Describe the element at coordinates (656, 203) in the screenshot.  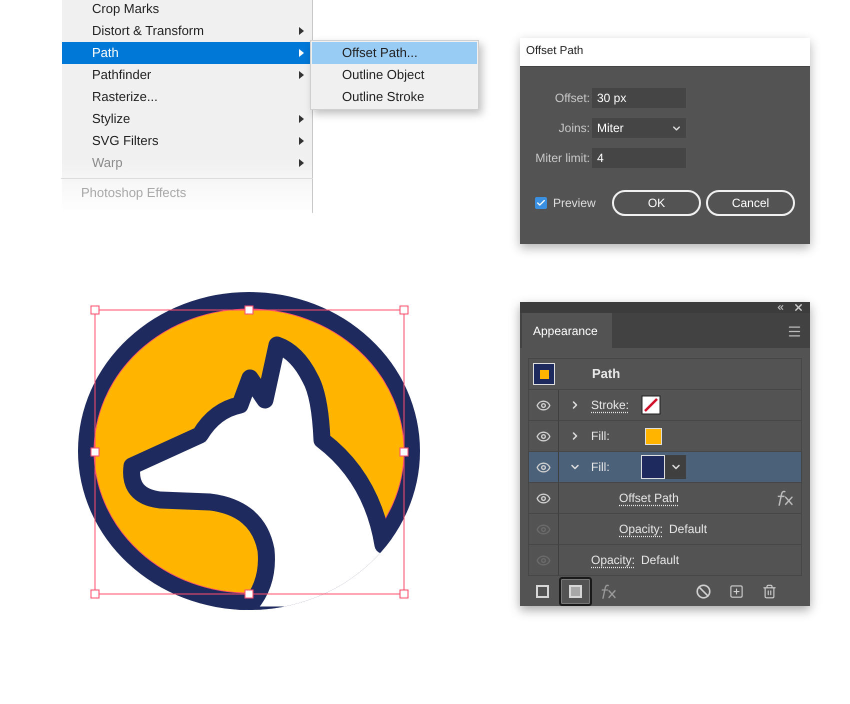
I see `ok-button: OK` at that location.